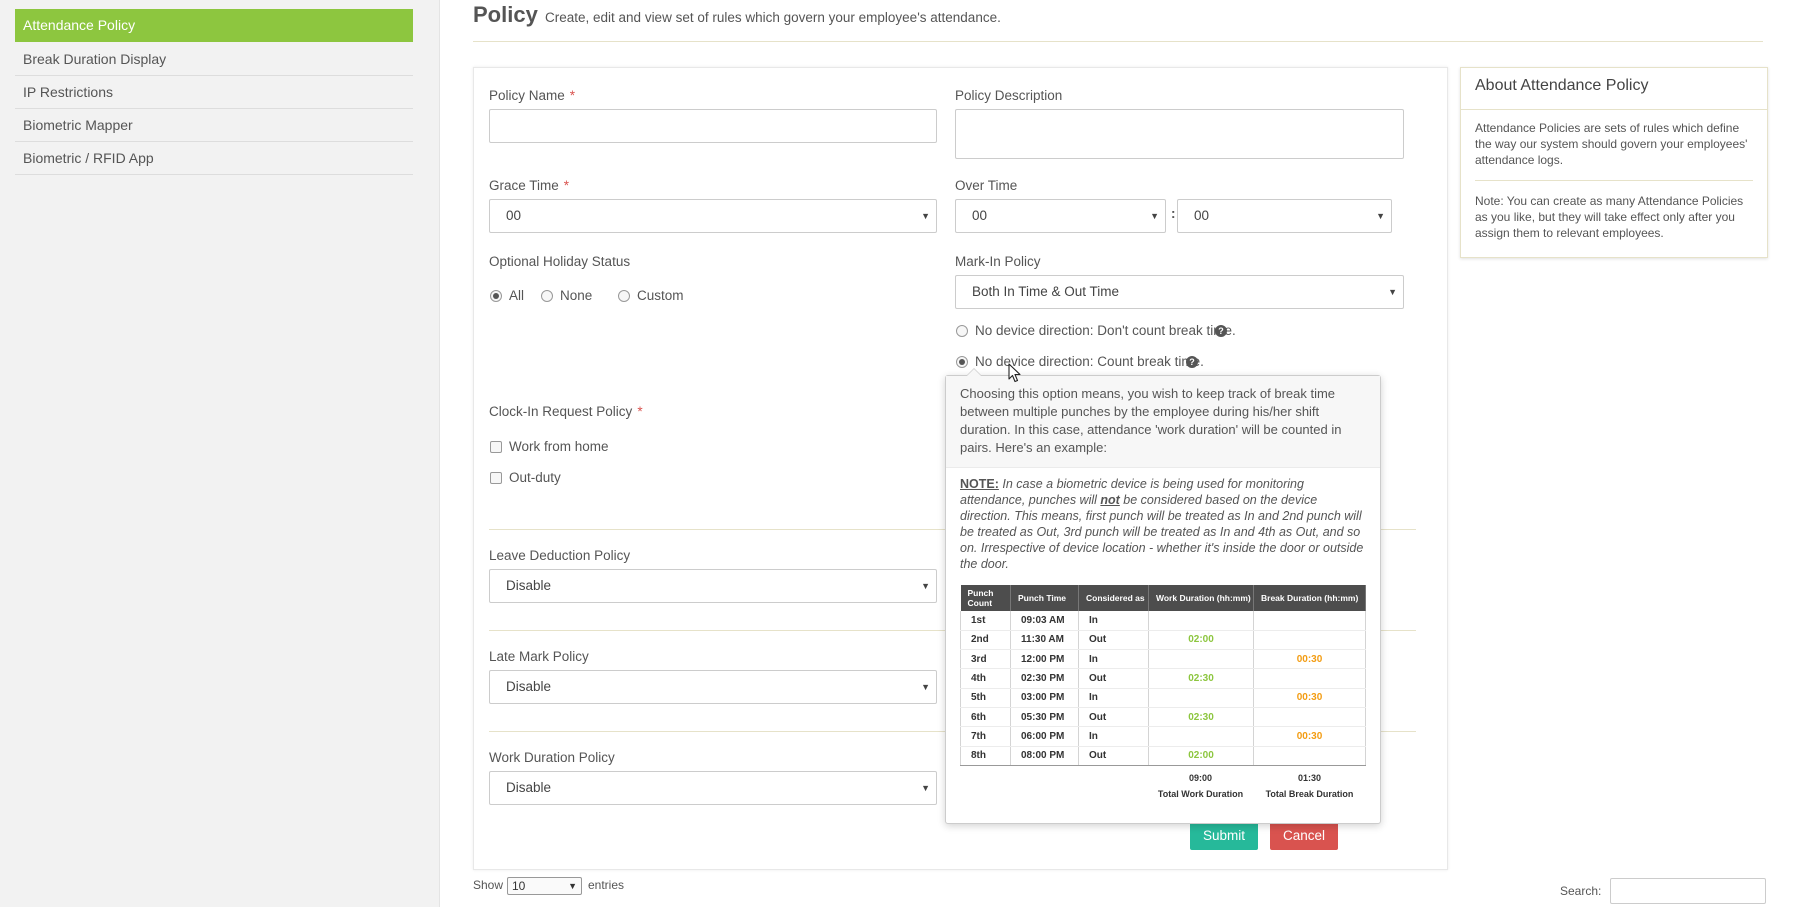 This screenshot has height=907, width=1795. I want to click on radio-holiday-all, so click(496, 296).